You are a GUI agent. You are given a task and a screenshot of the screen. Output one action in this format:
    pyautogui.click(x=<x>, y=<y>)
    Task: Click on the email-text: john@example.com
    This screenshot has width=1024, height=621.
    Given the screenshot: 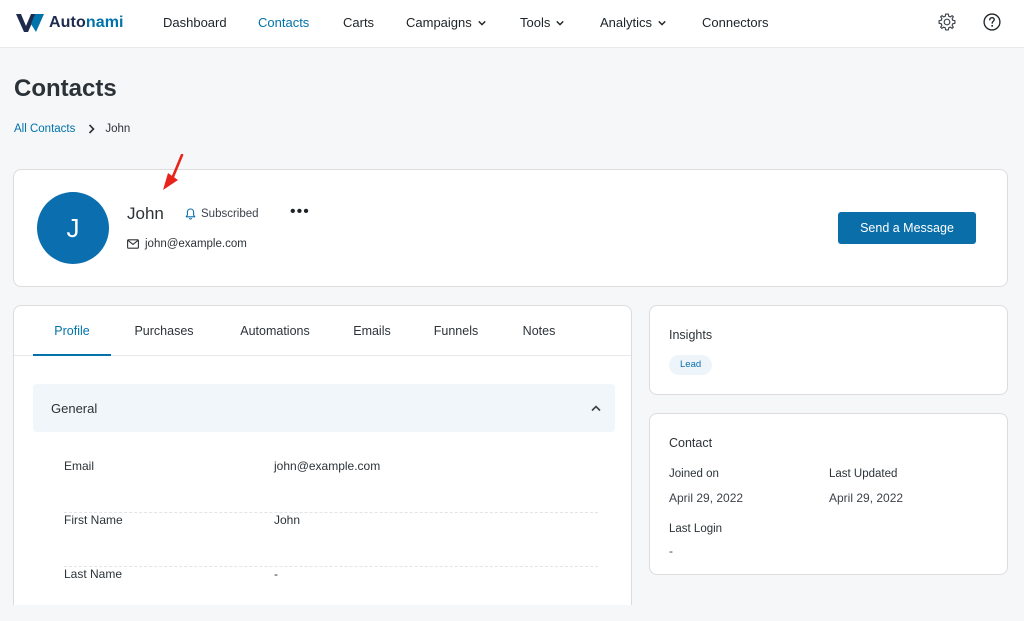 What is the action you would take?
    pyautogui.click(x=196, y=244)
    